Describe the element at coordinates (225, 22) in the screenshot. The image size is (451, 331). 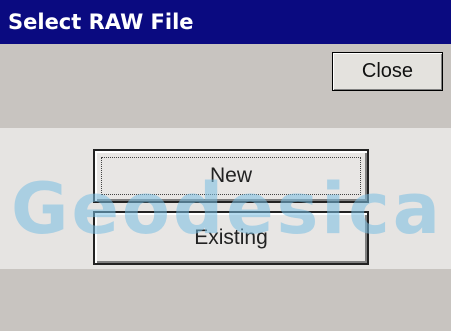
I see `window-title: Select RAW File` at that location.